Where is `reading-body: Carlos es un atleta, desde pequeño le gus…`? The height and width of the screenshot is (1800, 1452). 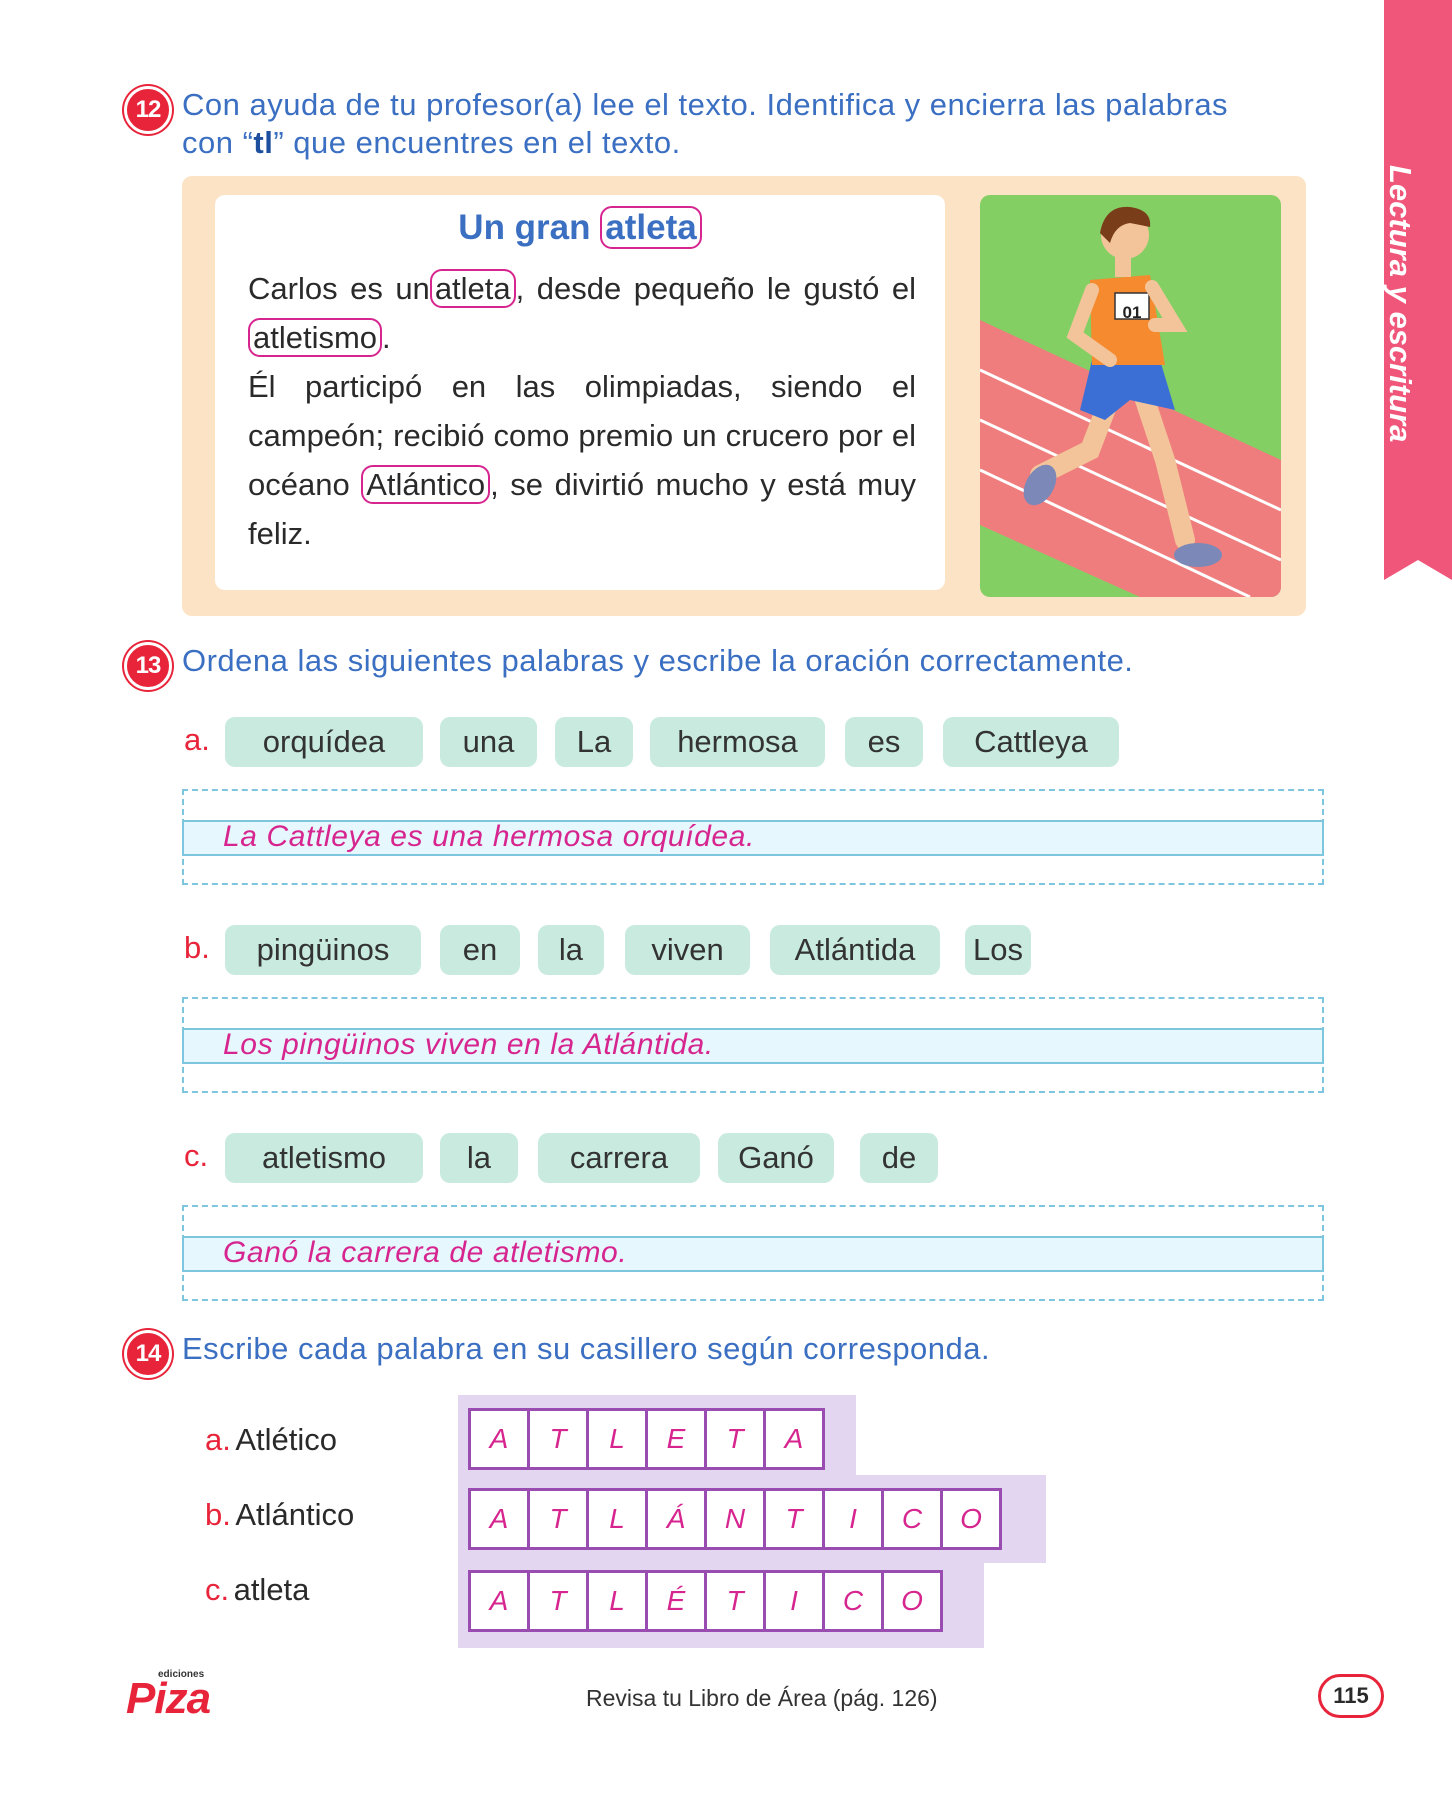
reading-body: Carlos es un atleta, desde pequeño le gus… is located at coordinates (582, 411).